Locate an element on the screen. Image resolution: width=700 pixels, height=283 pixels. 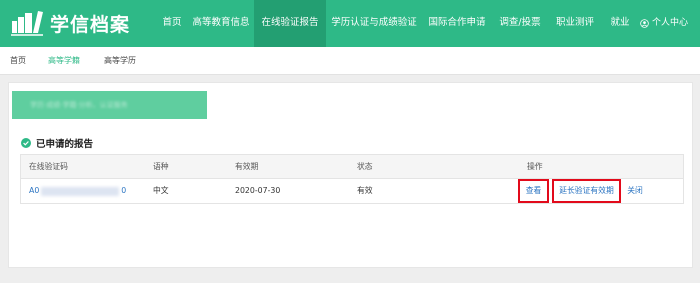
column-header-language: 语种 is located at coordinates (161, 166).